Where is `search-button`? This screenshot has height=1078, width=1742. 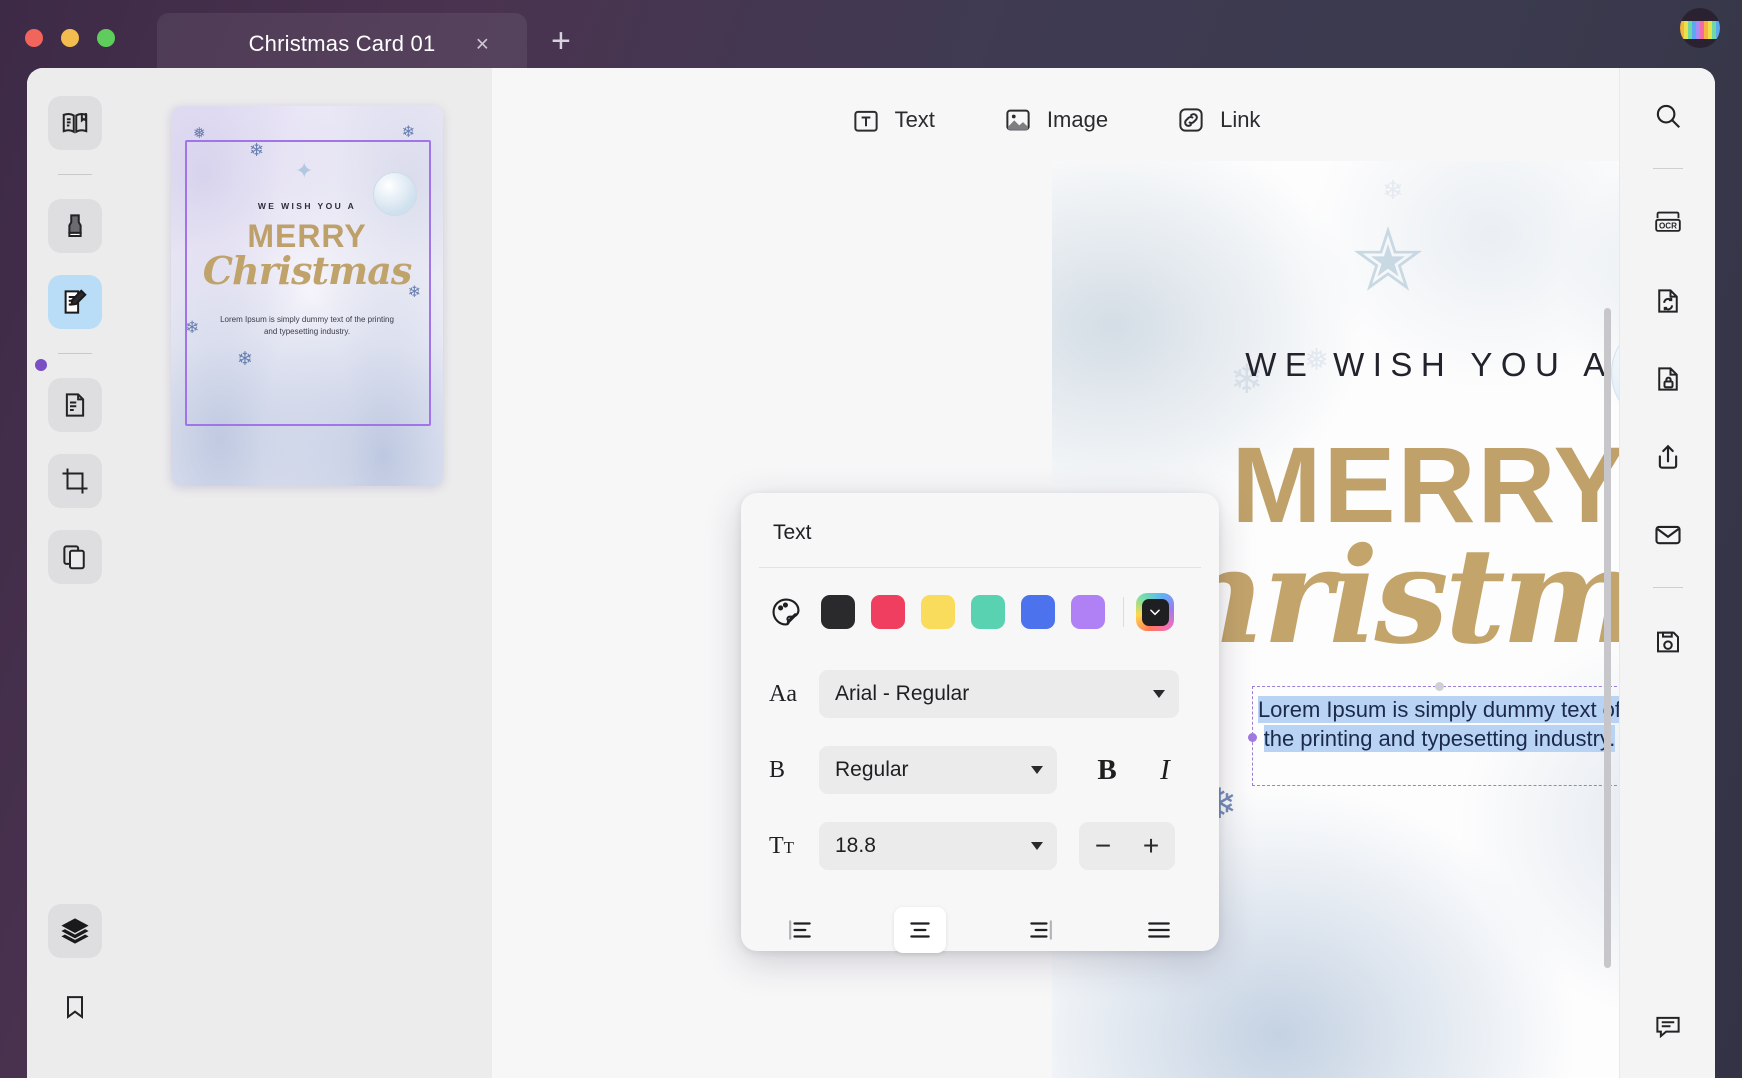 search-button is located at coordinates (1668, 116).